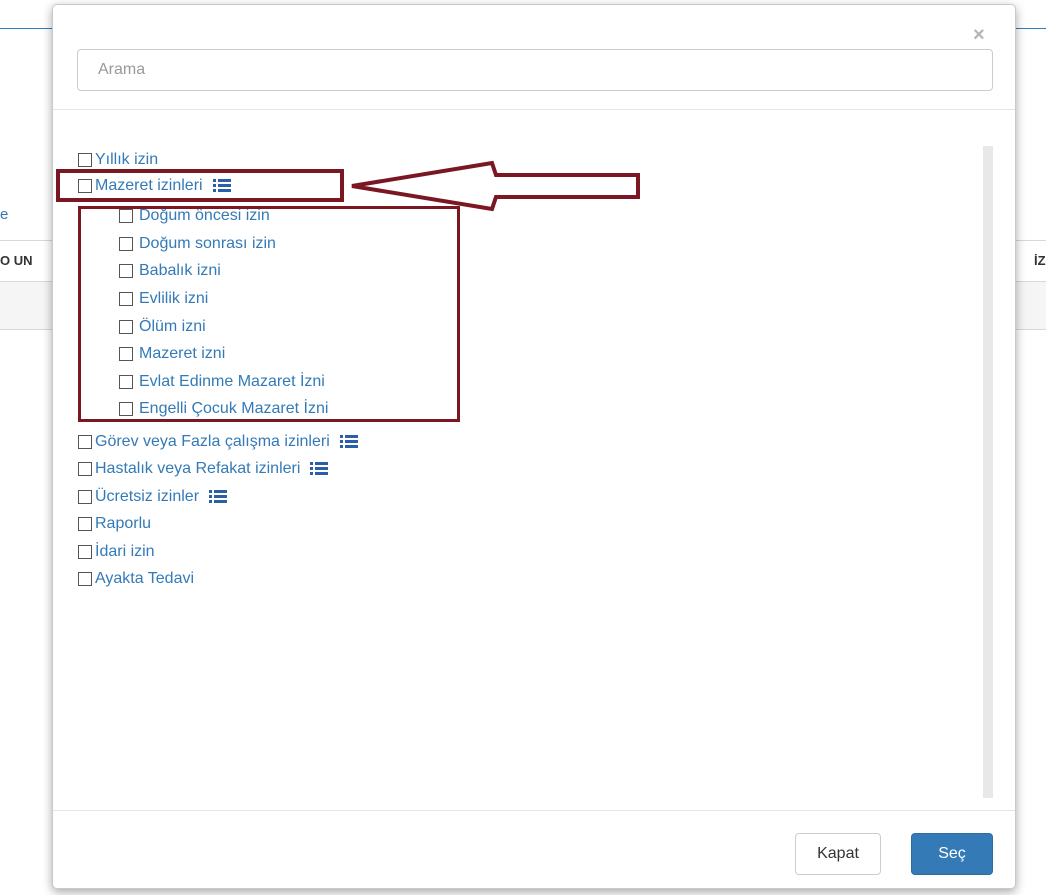  I want to click on tree-item-idari-izin: İdari izin, so click(116, 552).